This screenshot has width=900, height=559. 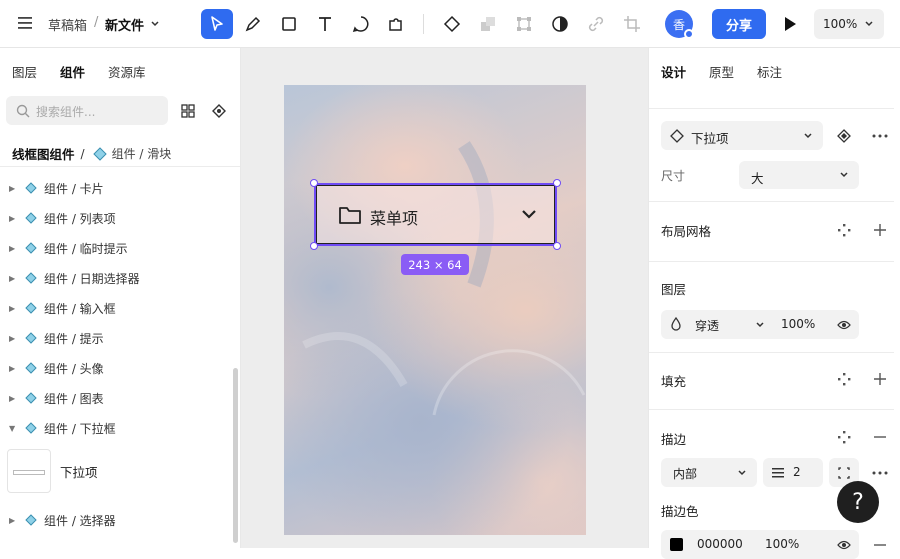 I want to click on boolean-button, so click(x=488, y=24).